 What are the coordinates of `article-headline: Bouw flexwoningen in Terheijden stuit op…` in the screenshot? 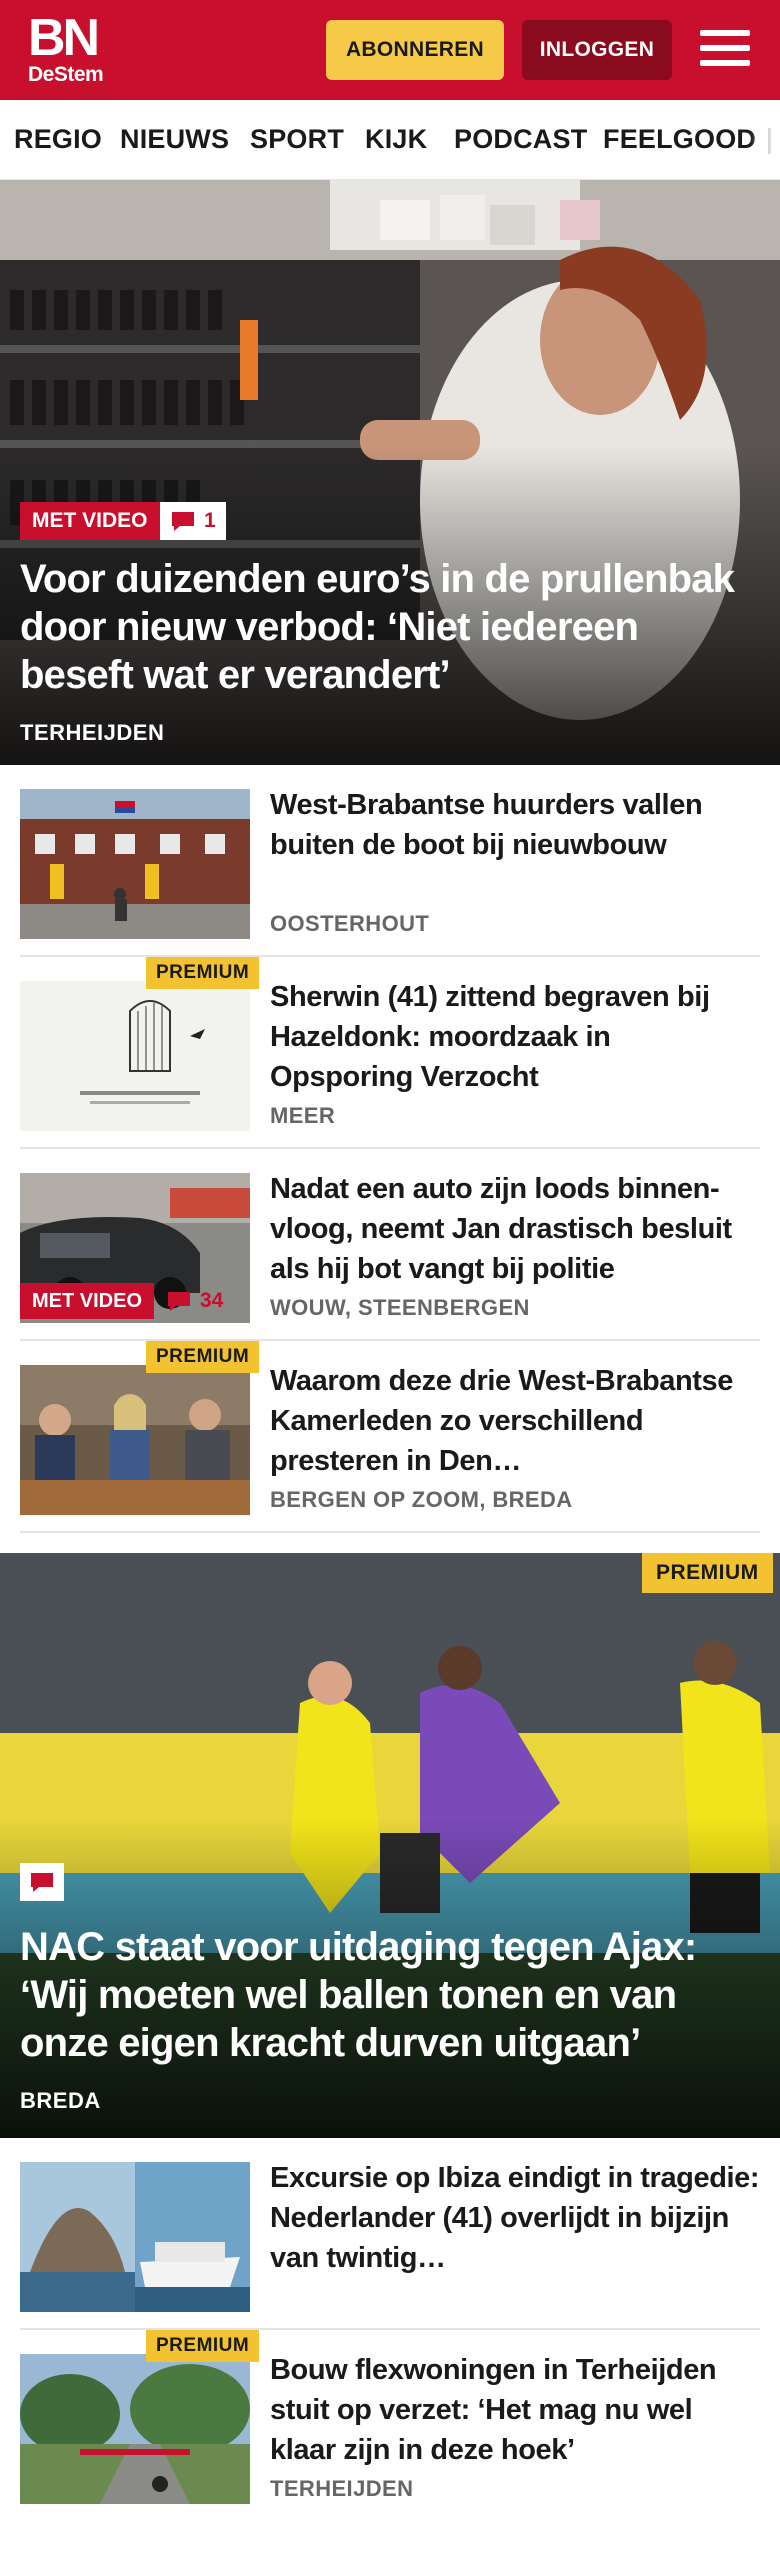 It's located at (515, 2410).